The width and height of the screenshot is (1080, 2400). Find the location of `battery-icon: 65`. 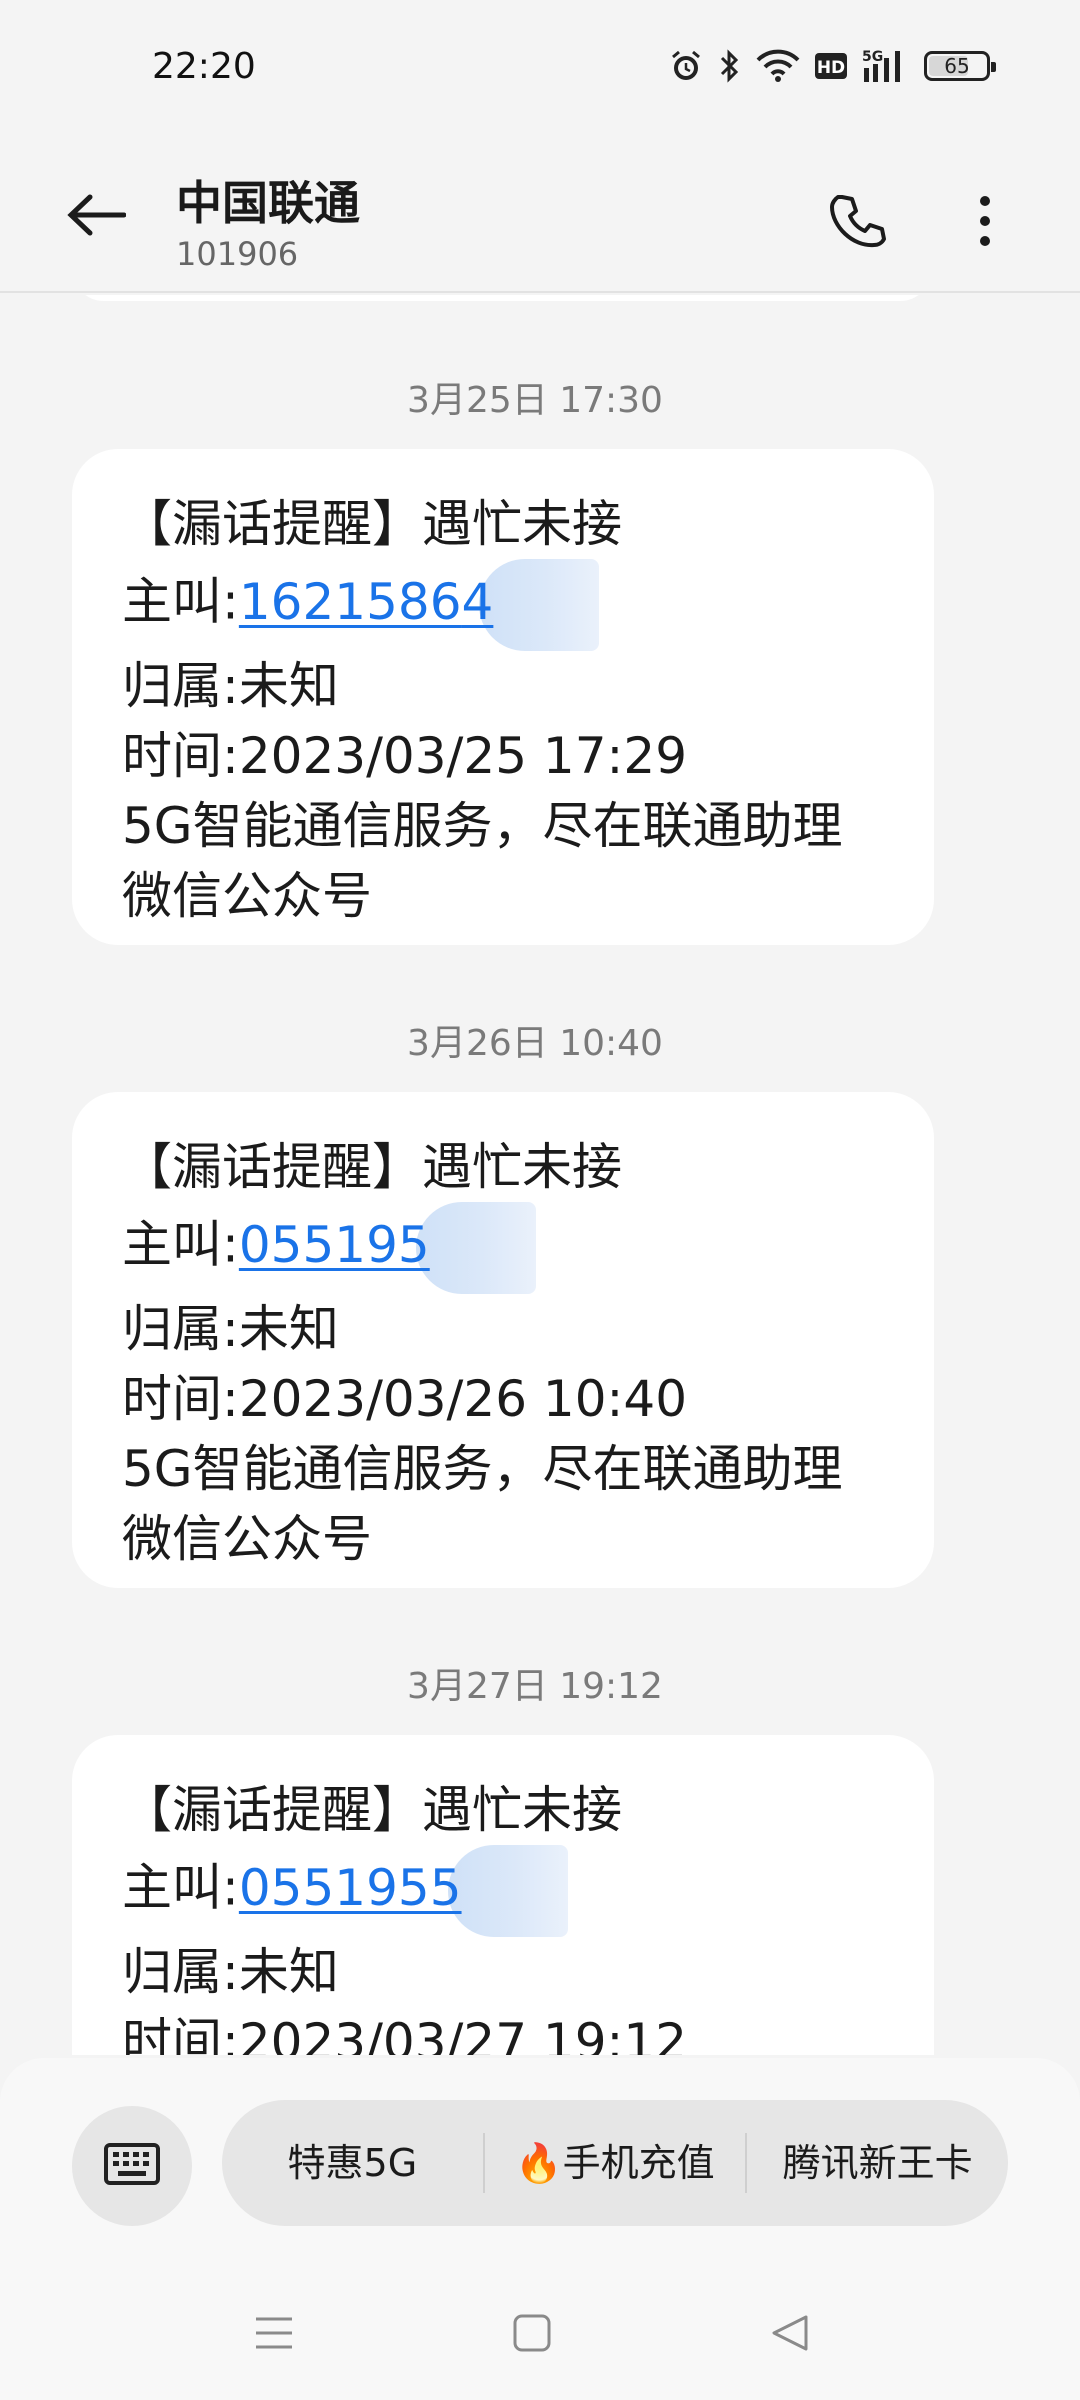

battery-icon: 65 is located at coordinates (960, 66).